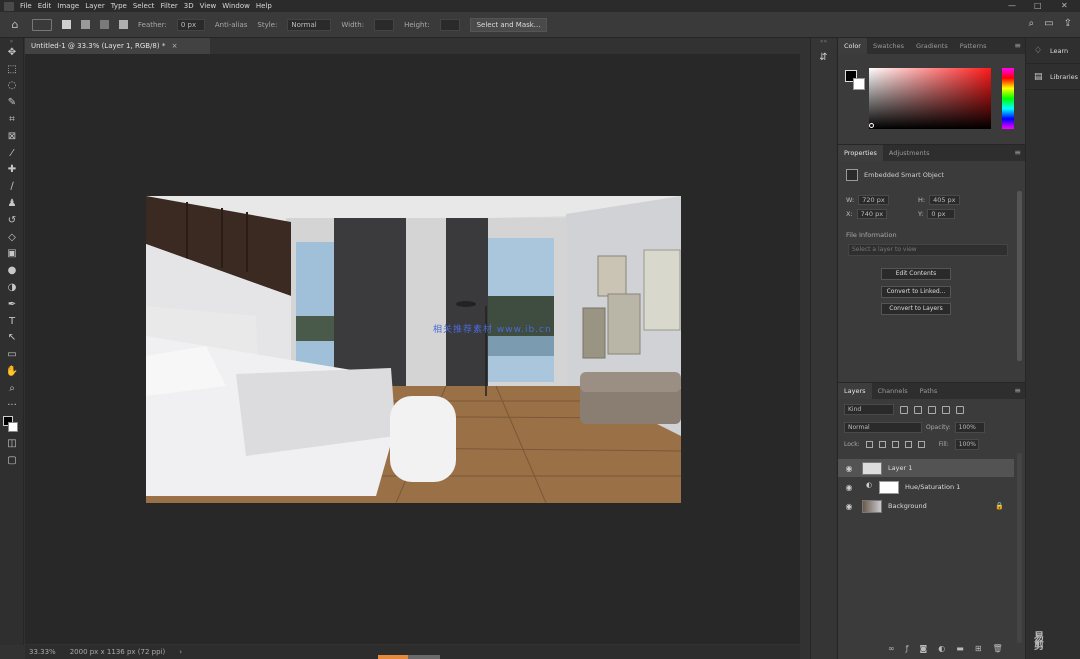 Image resolution: width=1080 pixels, height=659 pixels. What do you see at coordinates (1053, 77) in the screenshot?
I see `libraries-panel-button: ▤ Libraries` at bounding box center [1053, 77].